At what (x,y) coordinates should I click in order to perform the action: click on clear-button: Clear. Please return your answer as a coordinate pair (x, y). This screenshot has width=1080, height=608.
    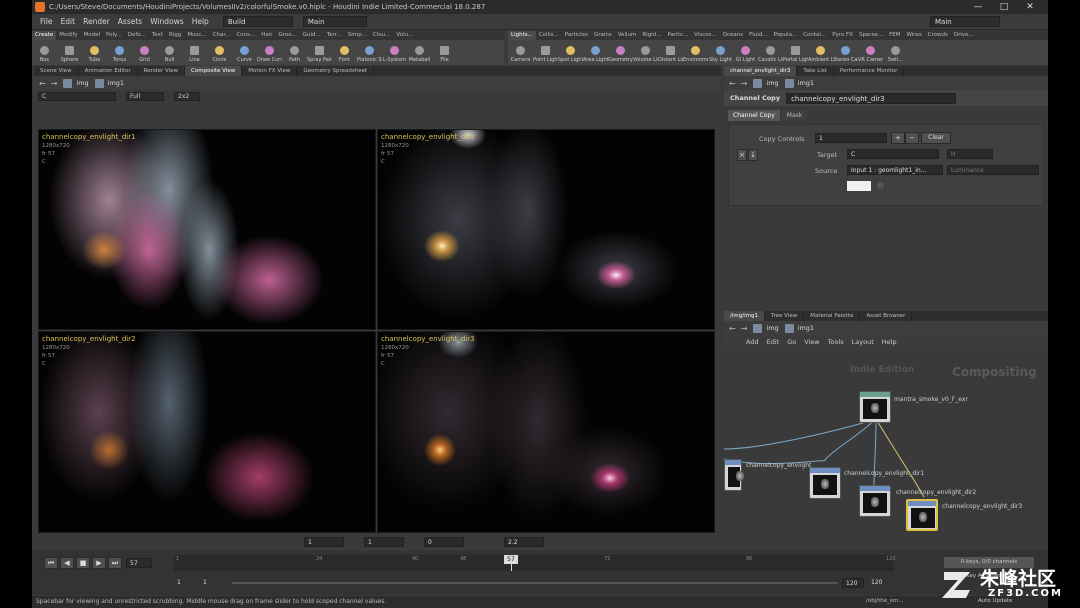
    Looking at the image, I should click on (936, 138).